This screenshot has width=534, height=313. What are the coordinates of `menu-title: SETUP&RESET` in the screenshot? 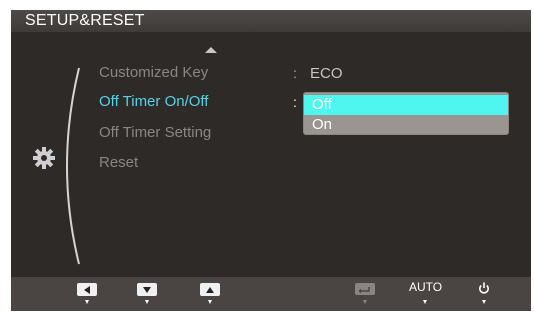 It's located at (85, 20).